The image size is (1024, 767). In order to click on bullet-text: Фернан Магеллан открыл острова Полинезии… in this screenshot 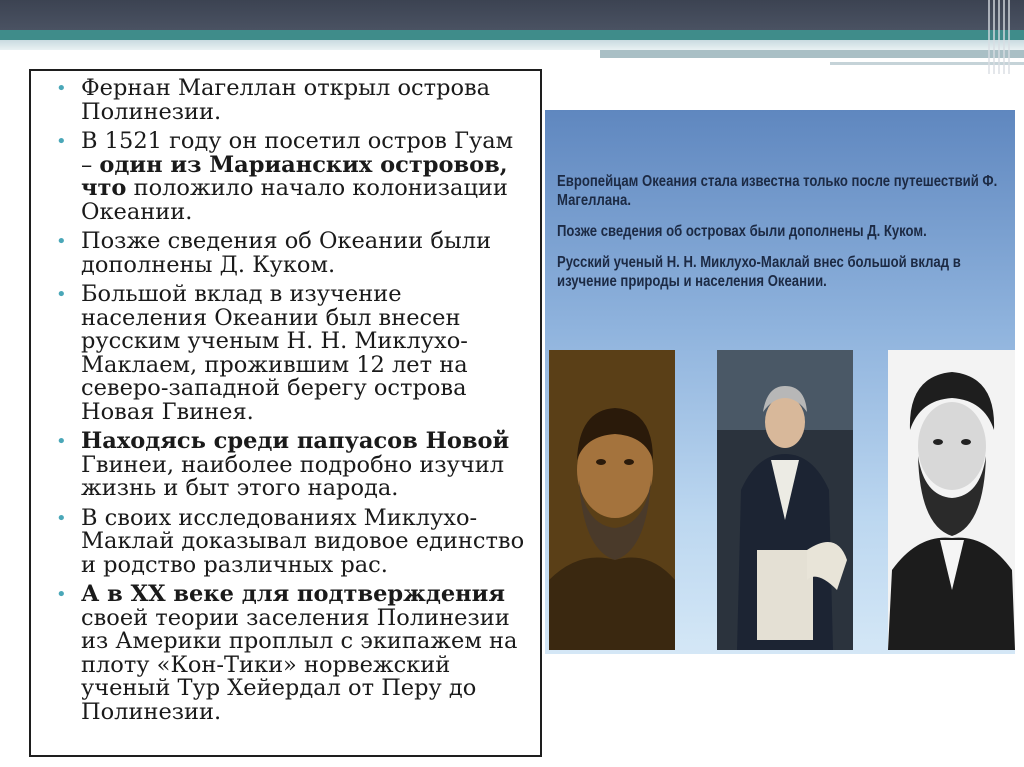, I will do `click(286, 100)`.